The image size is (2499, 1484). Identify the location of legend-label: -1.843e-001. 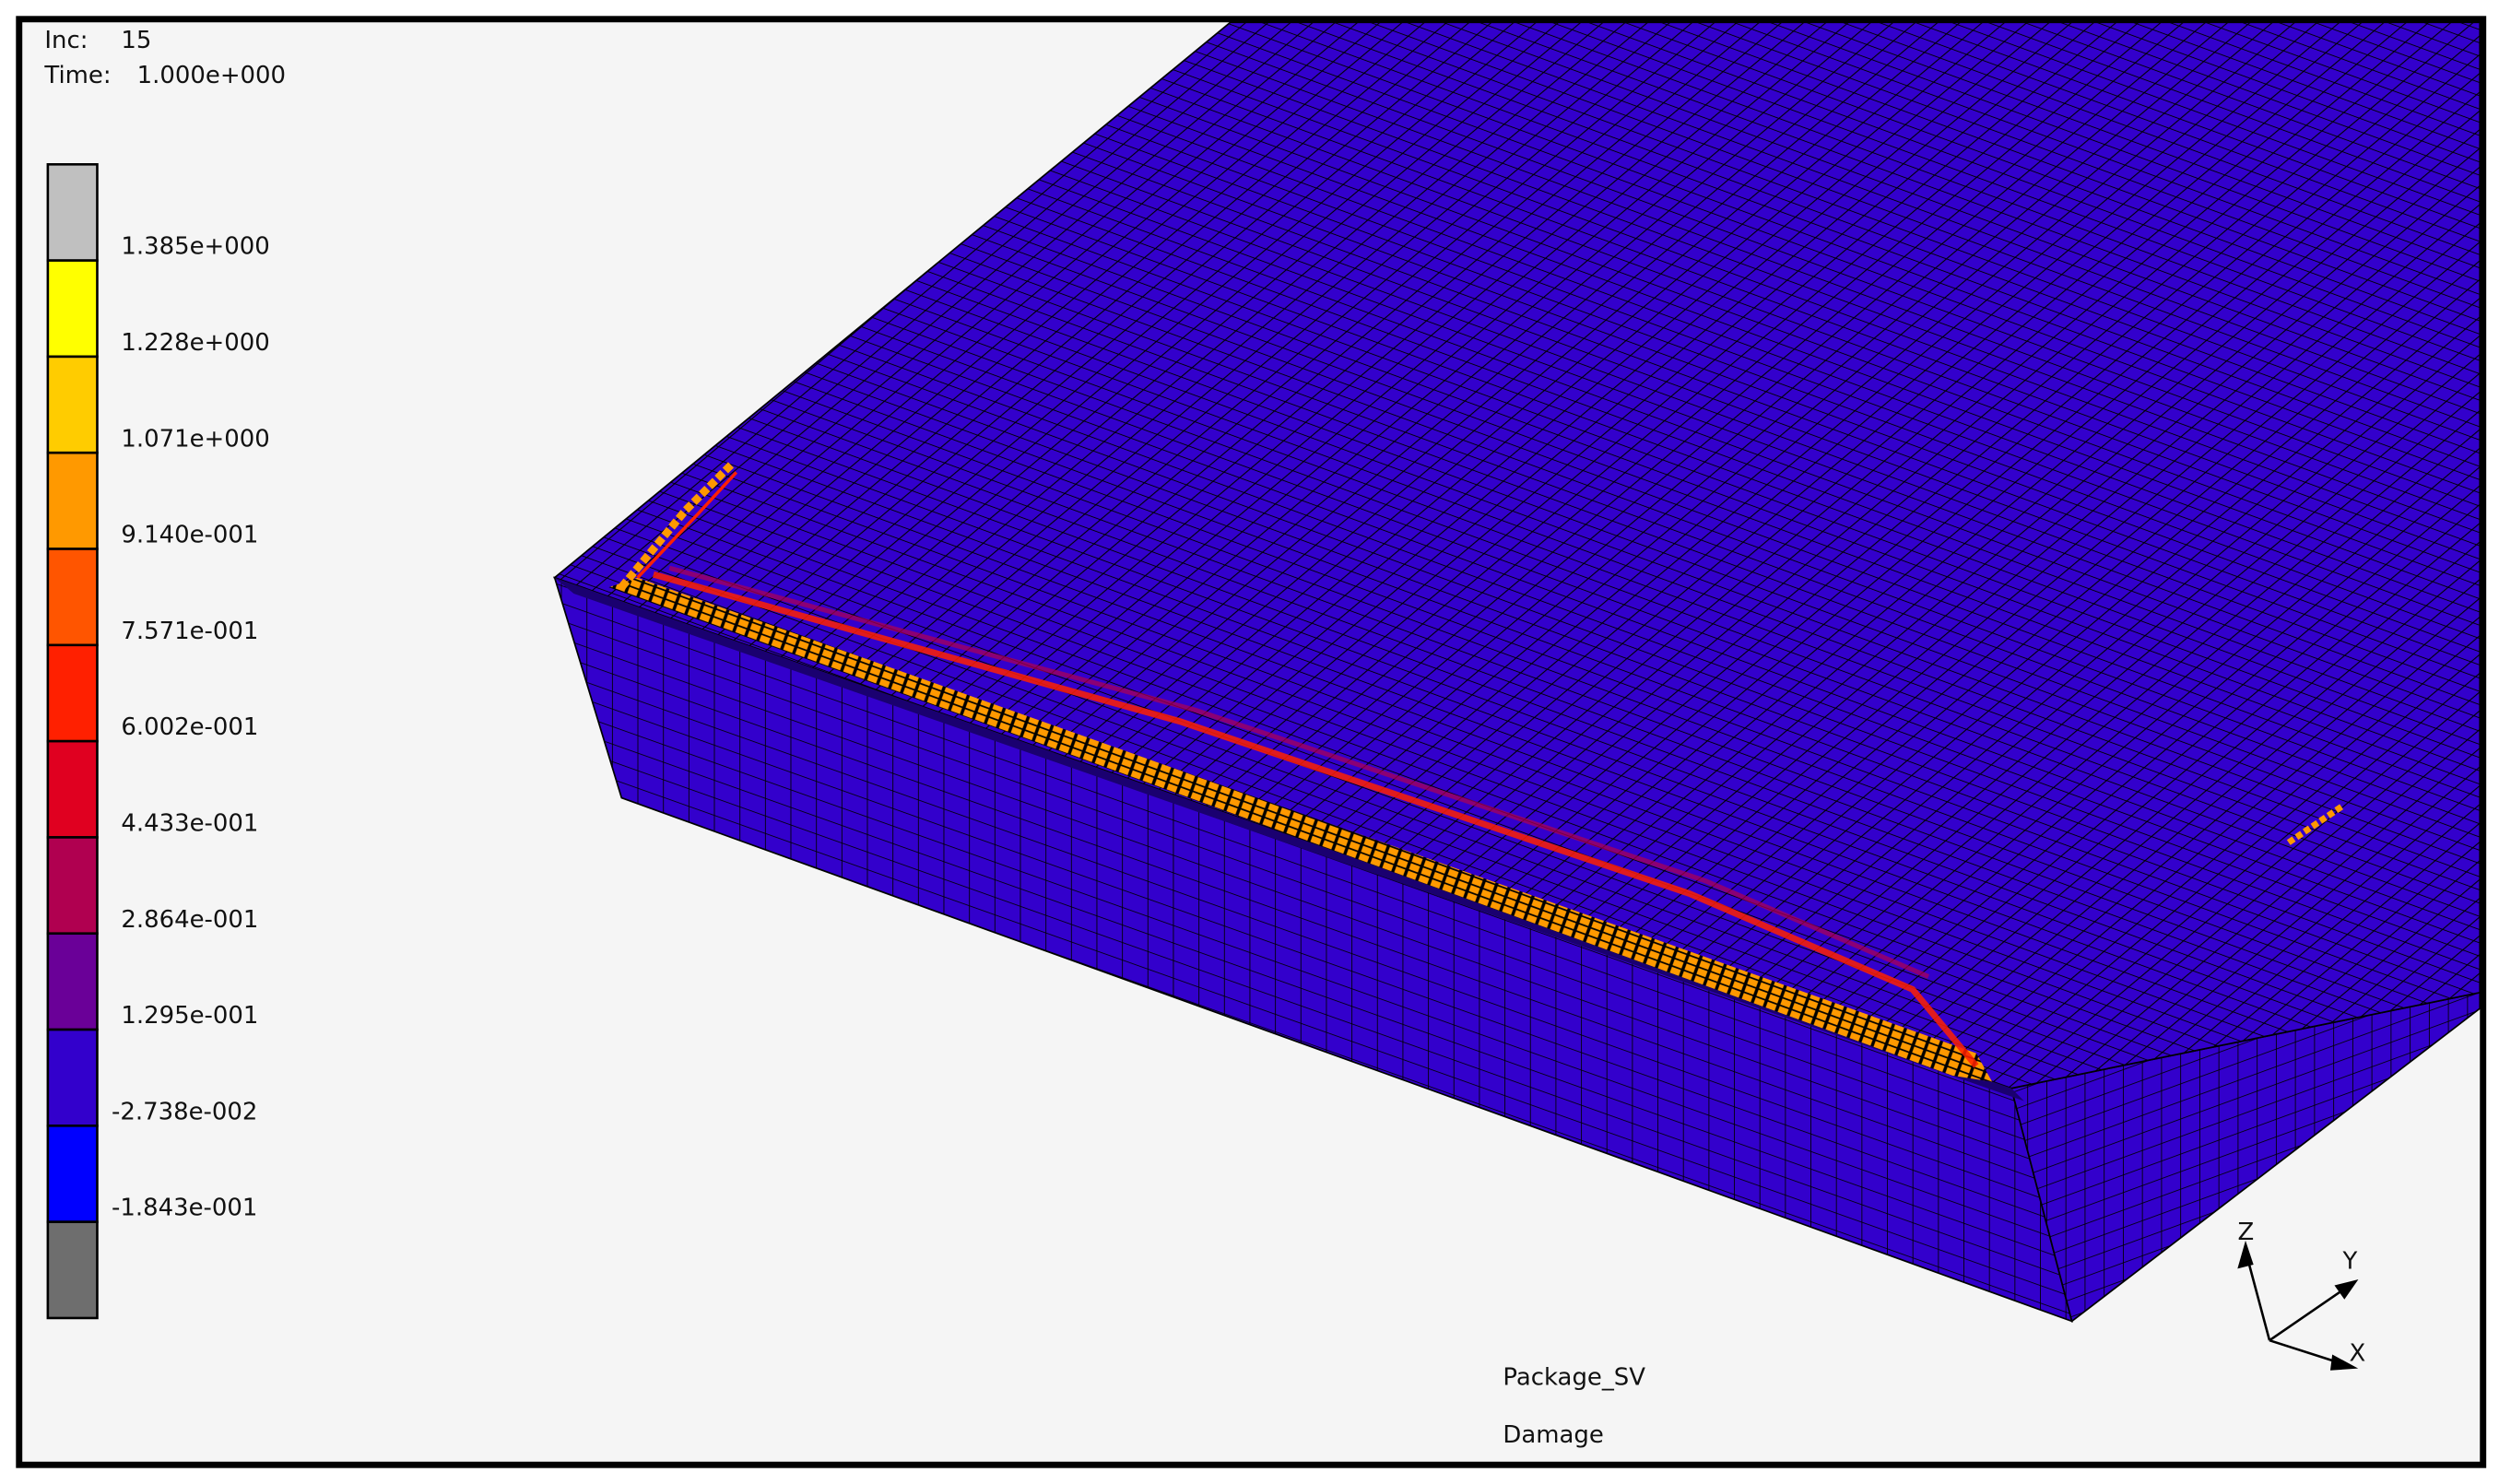
(184, 1208).